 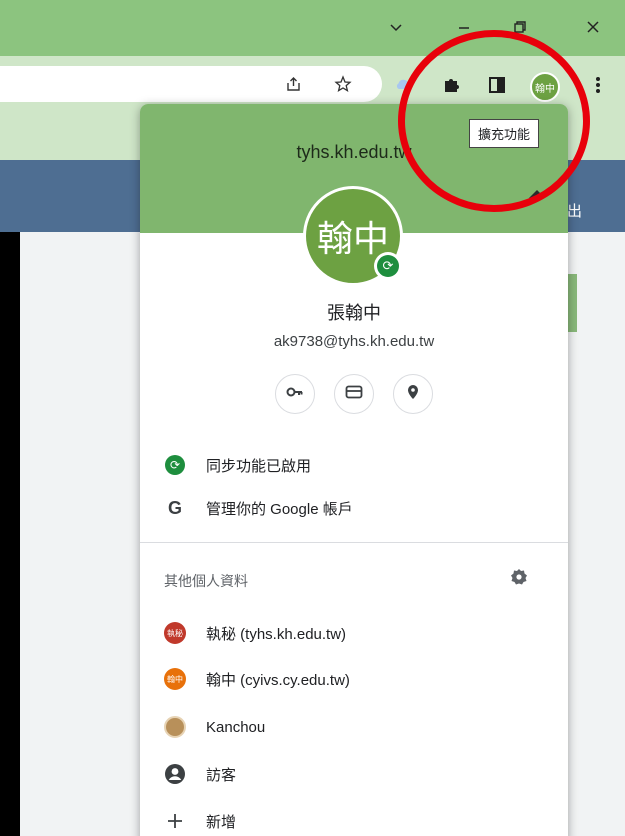 What do you see at coordinates (278, 680) in the screenshot?
I see `other-profile-label: 翰中 (cyivs.cy.edu.tw)` at bounding box center [278, 680].